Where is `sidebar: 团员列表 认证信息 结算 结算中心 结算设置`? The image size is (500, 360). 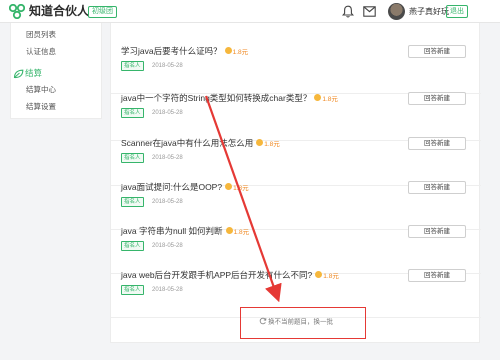
sidebar: 团员列表 认证信息 结算 结算中心 结算设置 is located at coordinates (56, 71).